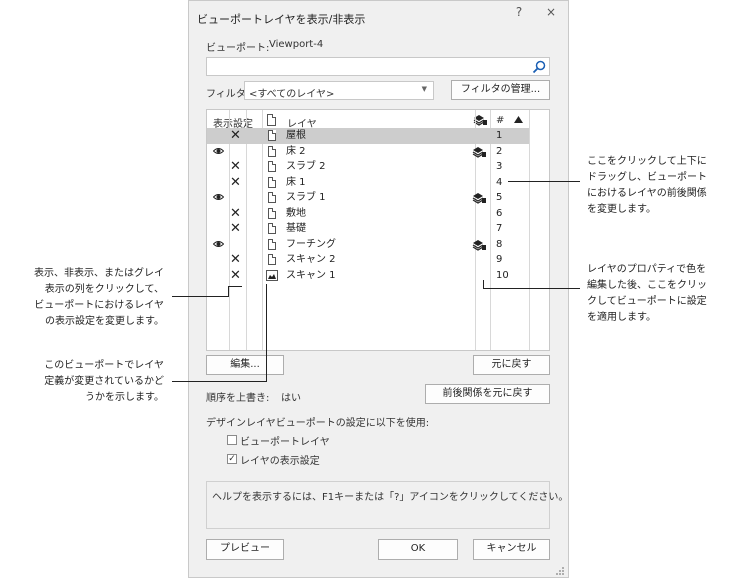  I want to click on layer-name: フーチング, so click(311, 244).